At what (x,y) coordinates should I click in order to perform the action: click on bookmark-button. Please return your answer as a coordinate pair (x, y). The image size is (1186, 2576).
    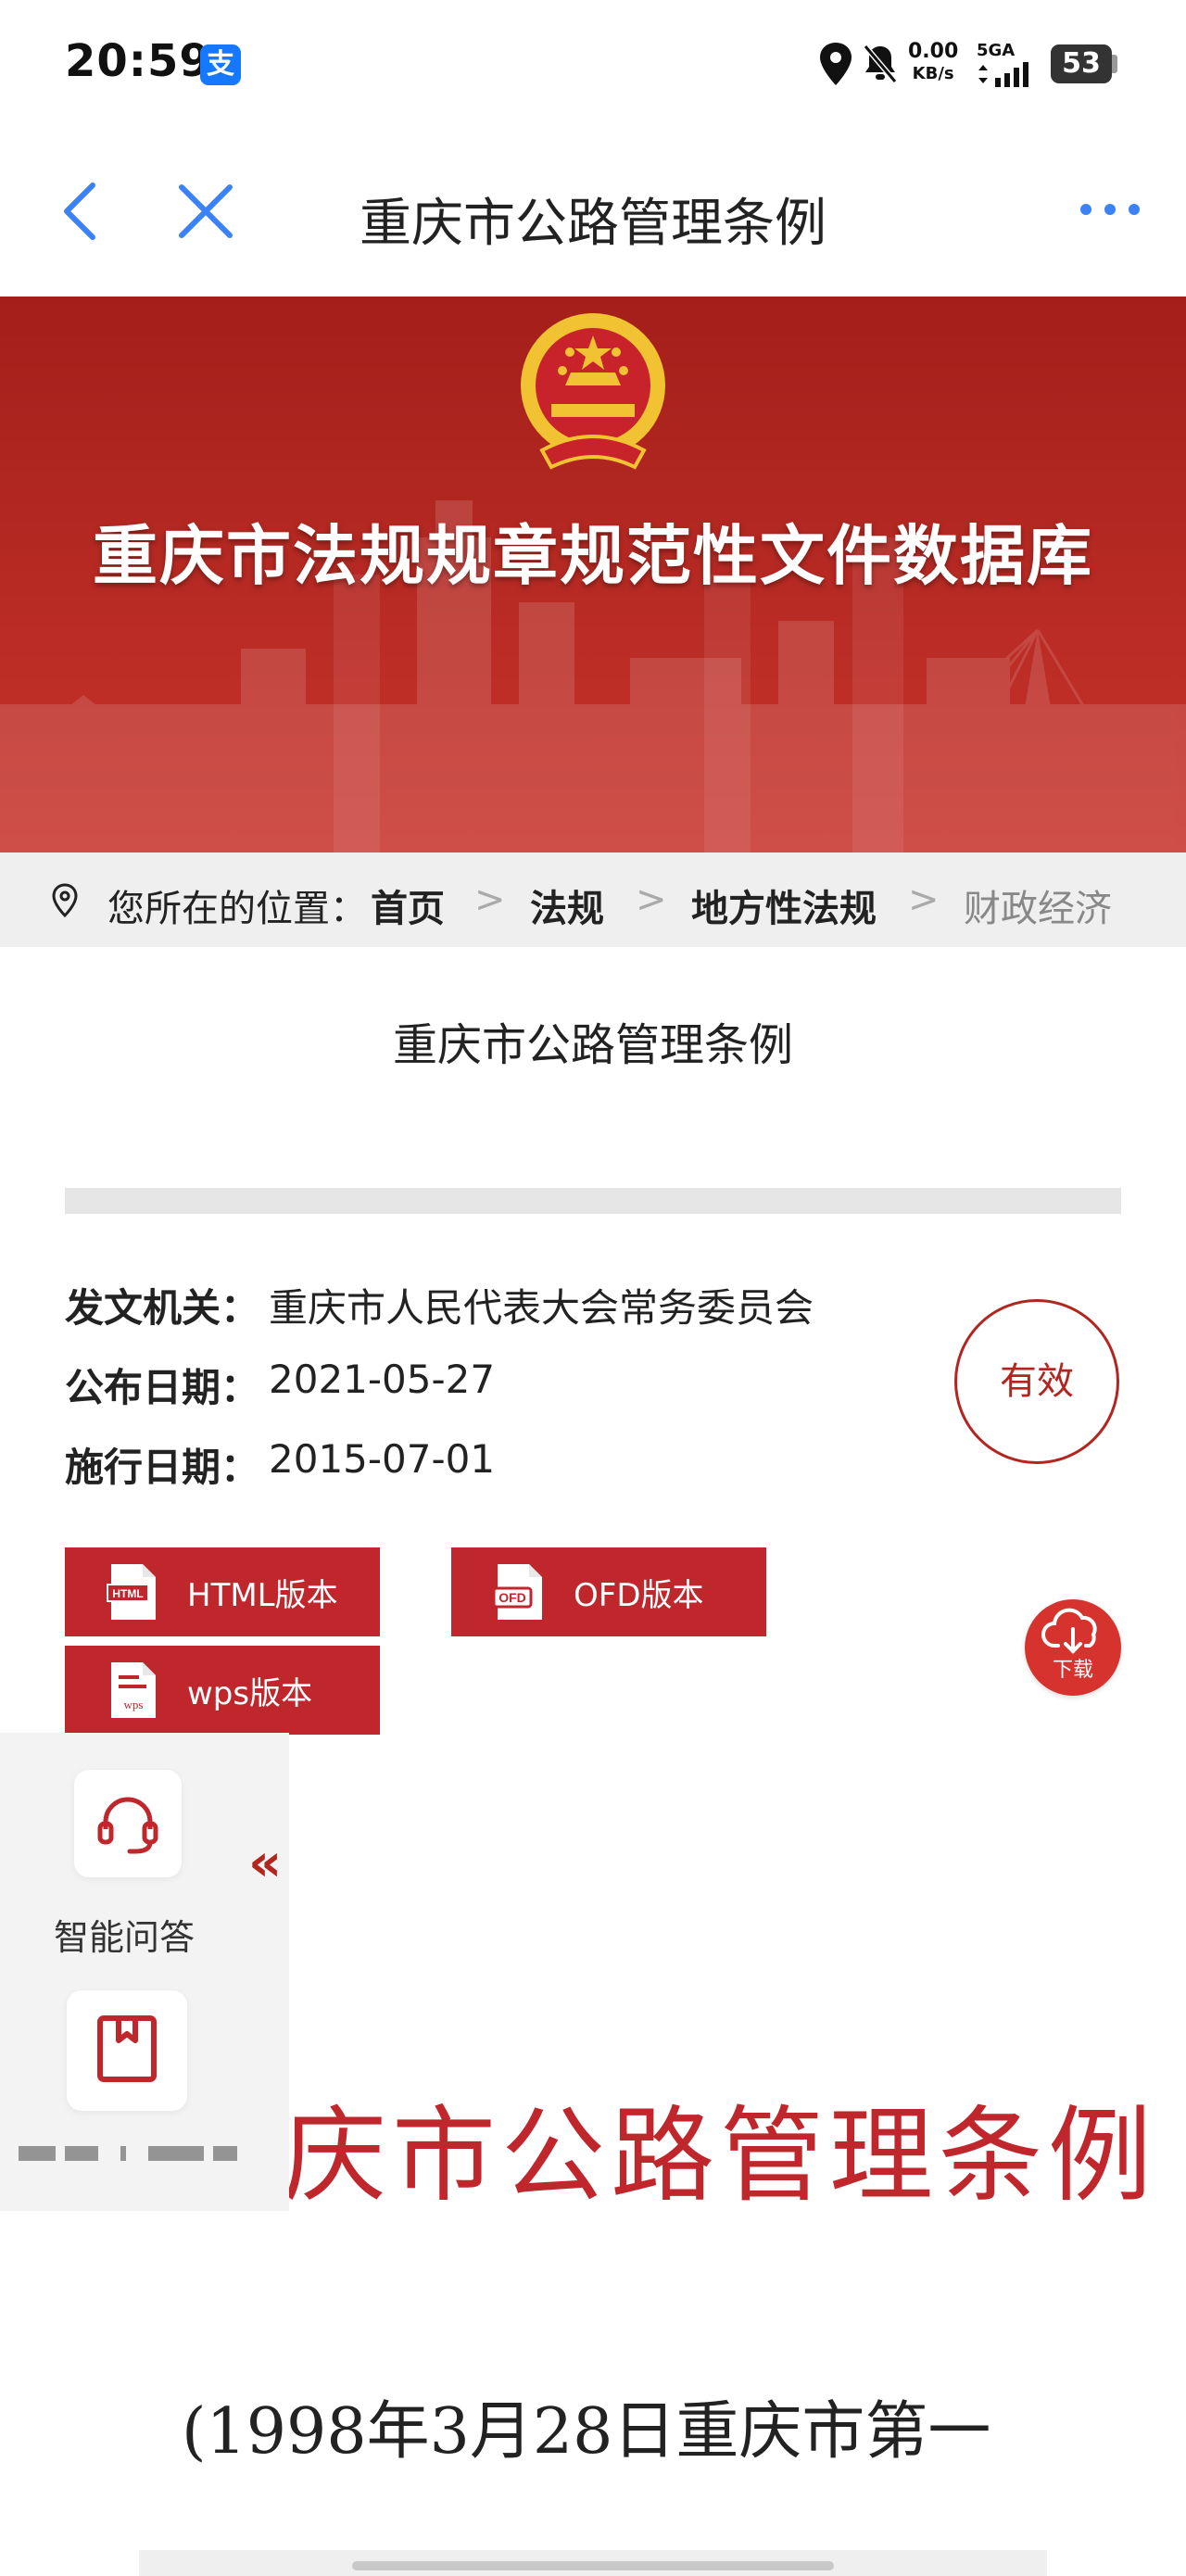
    Looking at the image, I should click on (127, 2051).